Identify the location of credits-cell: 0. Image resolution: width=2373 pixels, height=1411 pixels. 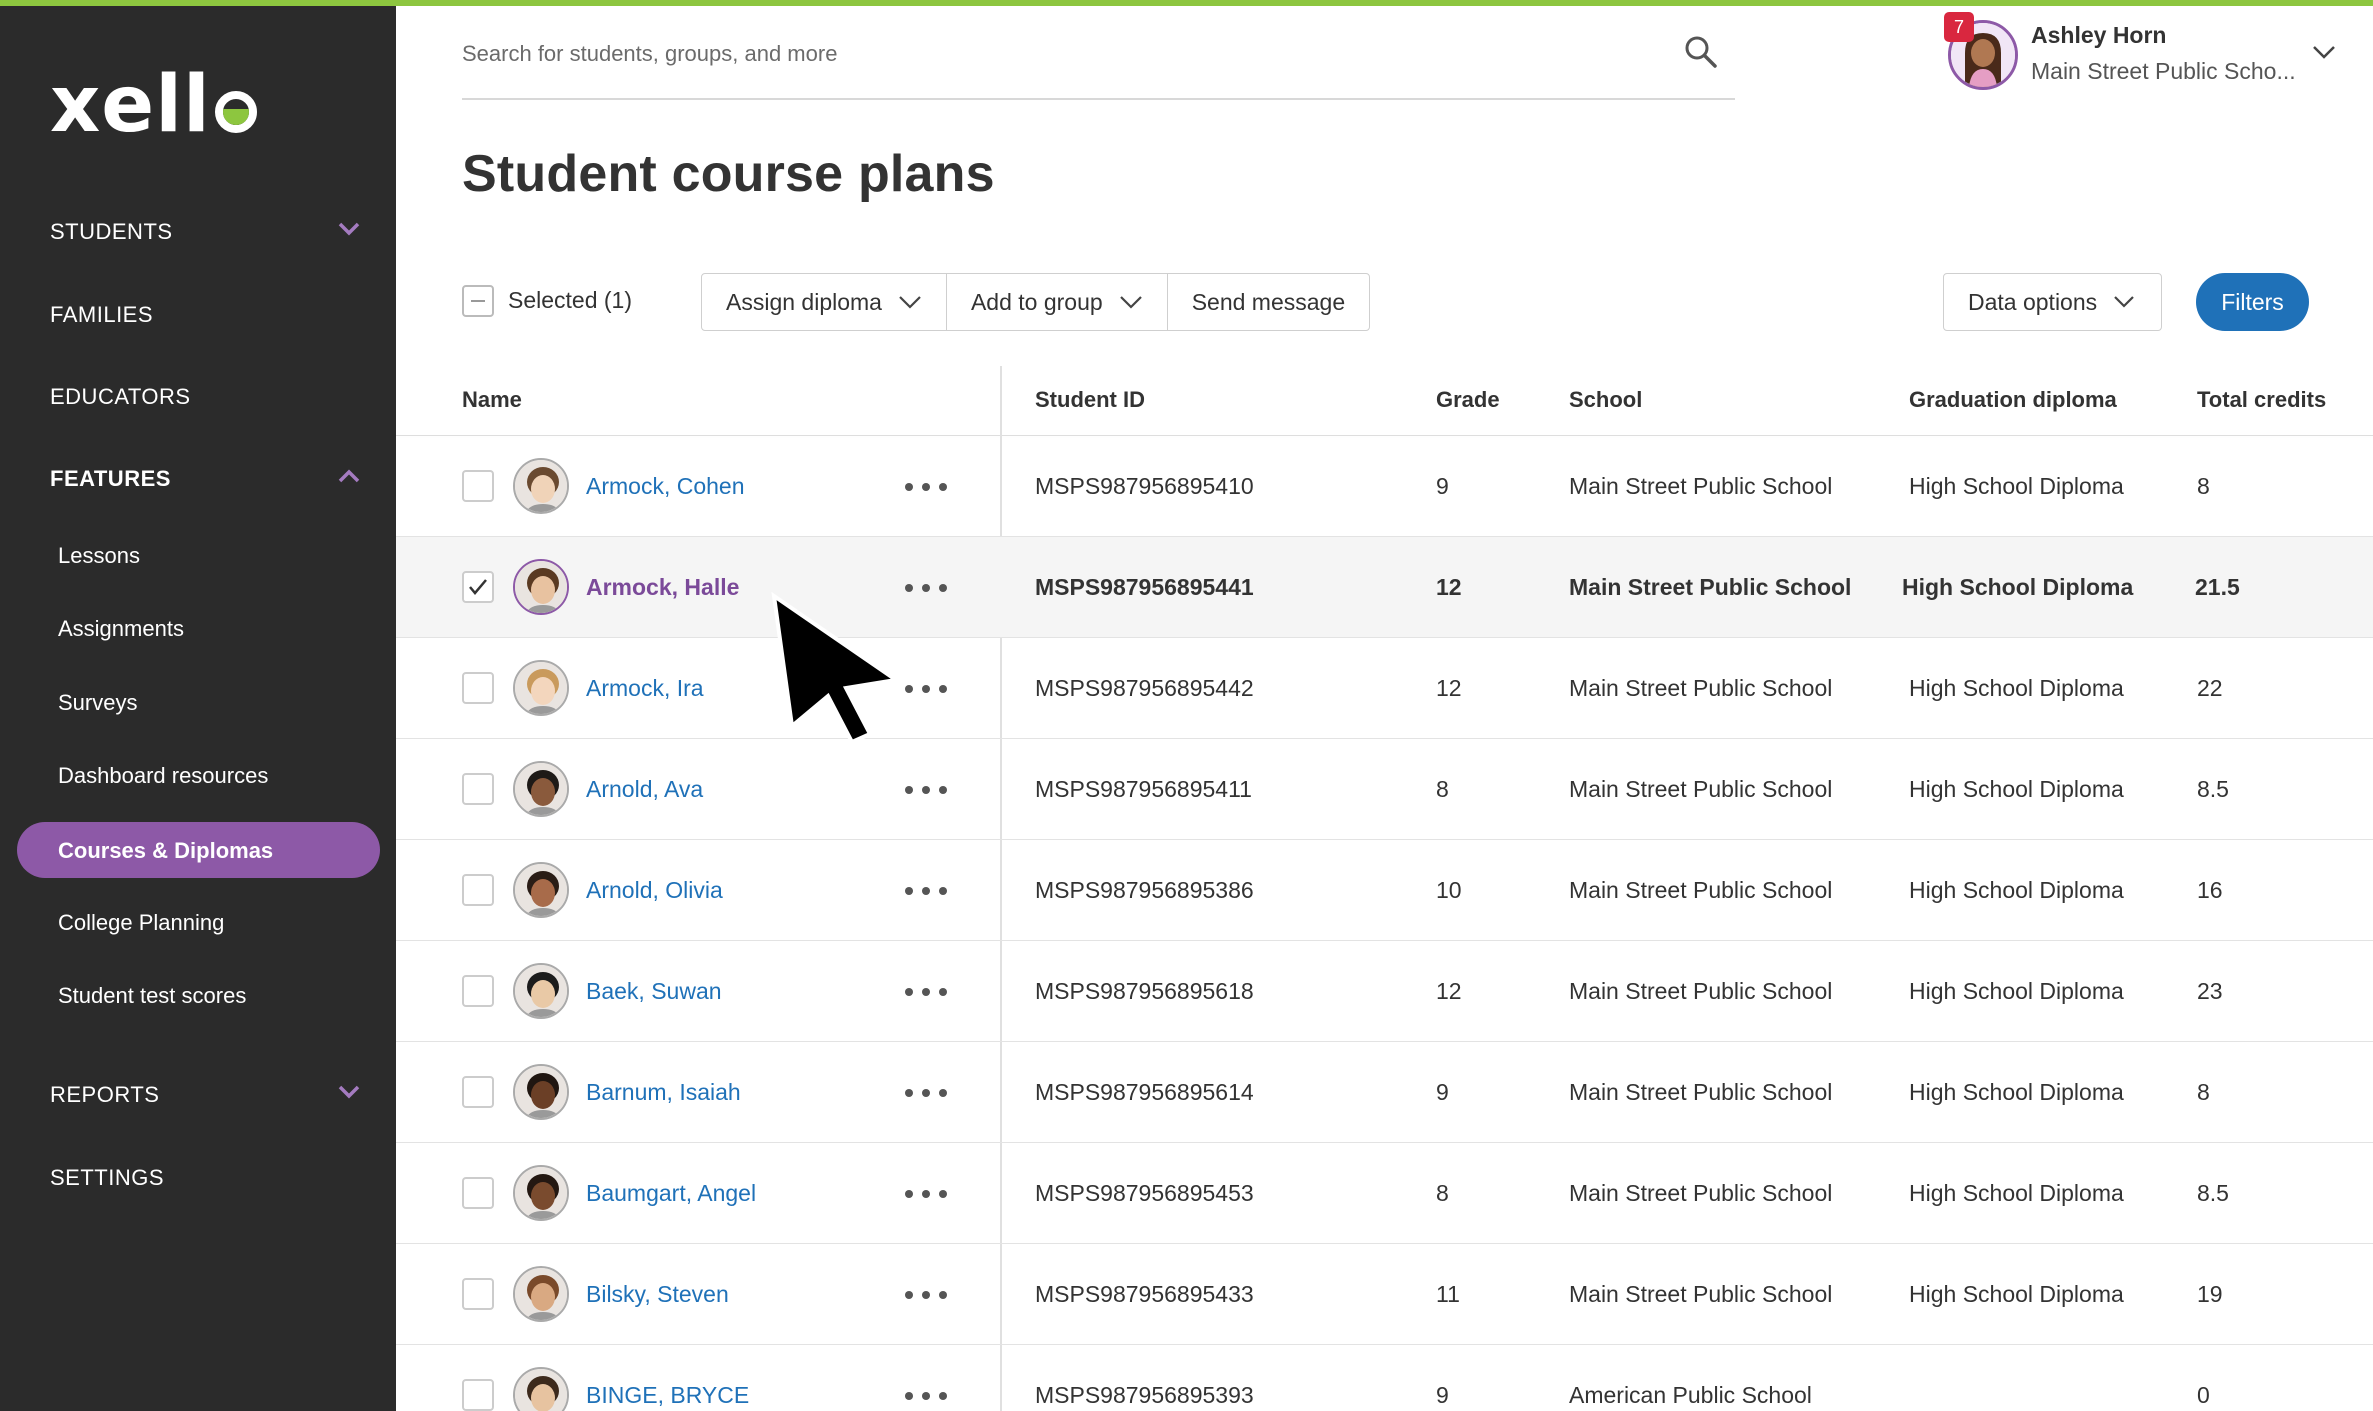
(2203, 1395).